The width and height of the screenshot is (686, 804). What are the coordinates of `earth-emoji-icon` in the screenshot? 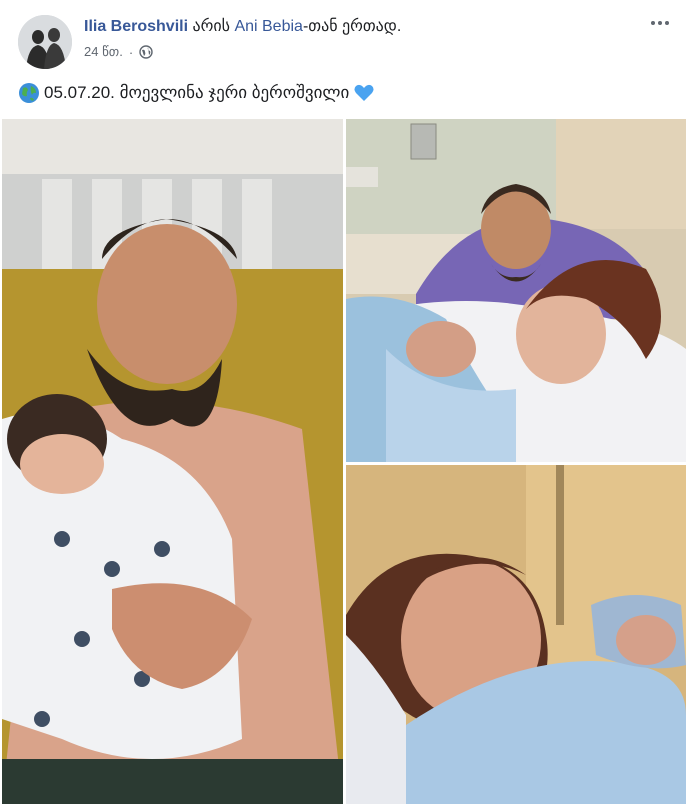 It's located at (29, 93).